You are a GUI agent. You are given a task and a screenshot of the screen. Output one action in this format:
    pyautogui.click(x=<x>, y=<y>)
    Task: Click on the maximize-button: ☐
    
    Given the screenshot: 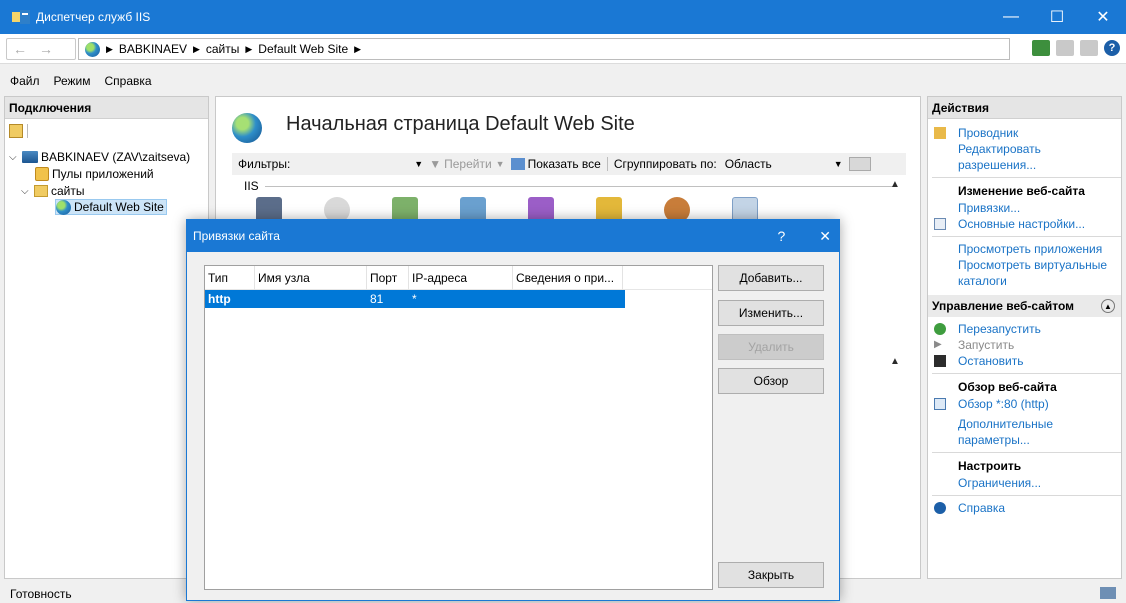 What is the action you would take?
    pyautogui.click(x=1057, y=17)
    